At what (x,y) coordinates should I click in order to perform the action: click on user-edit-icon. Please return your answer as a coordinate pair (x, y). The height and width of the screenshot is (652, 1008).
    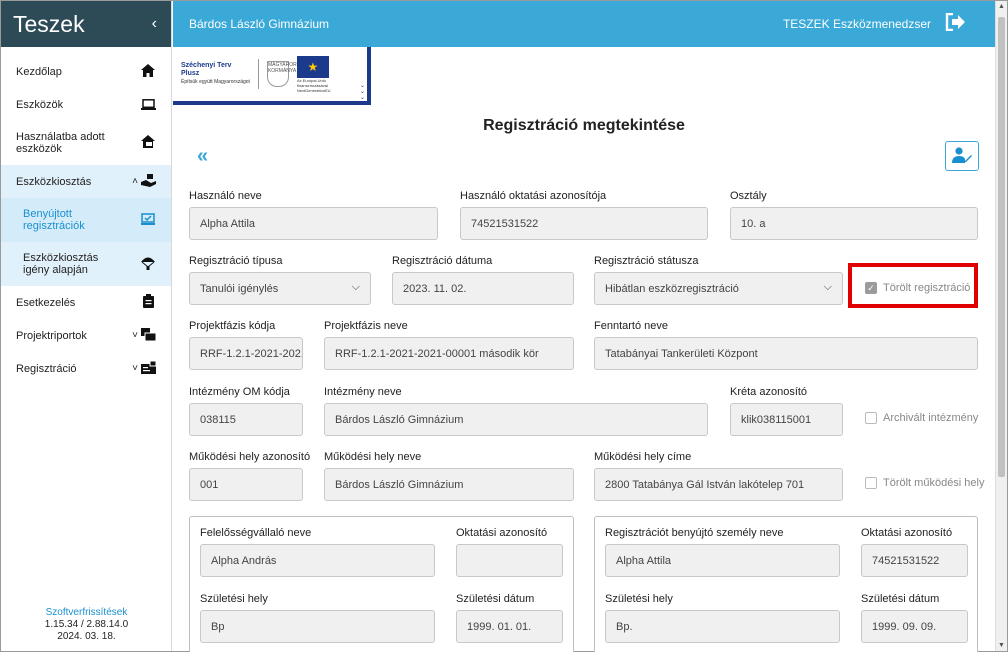
    Looking at the image, I should click on (962, 156).